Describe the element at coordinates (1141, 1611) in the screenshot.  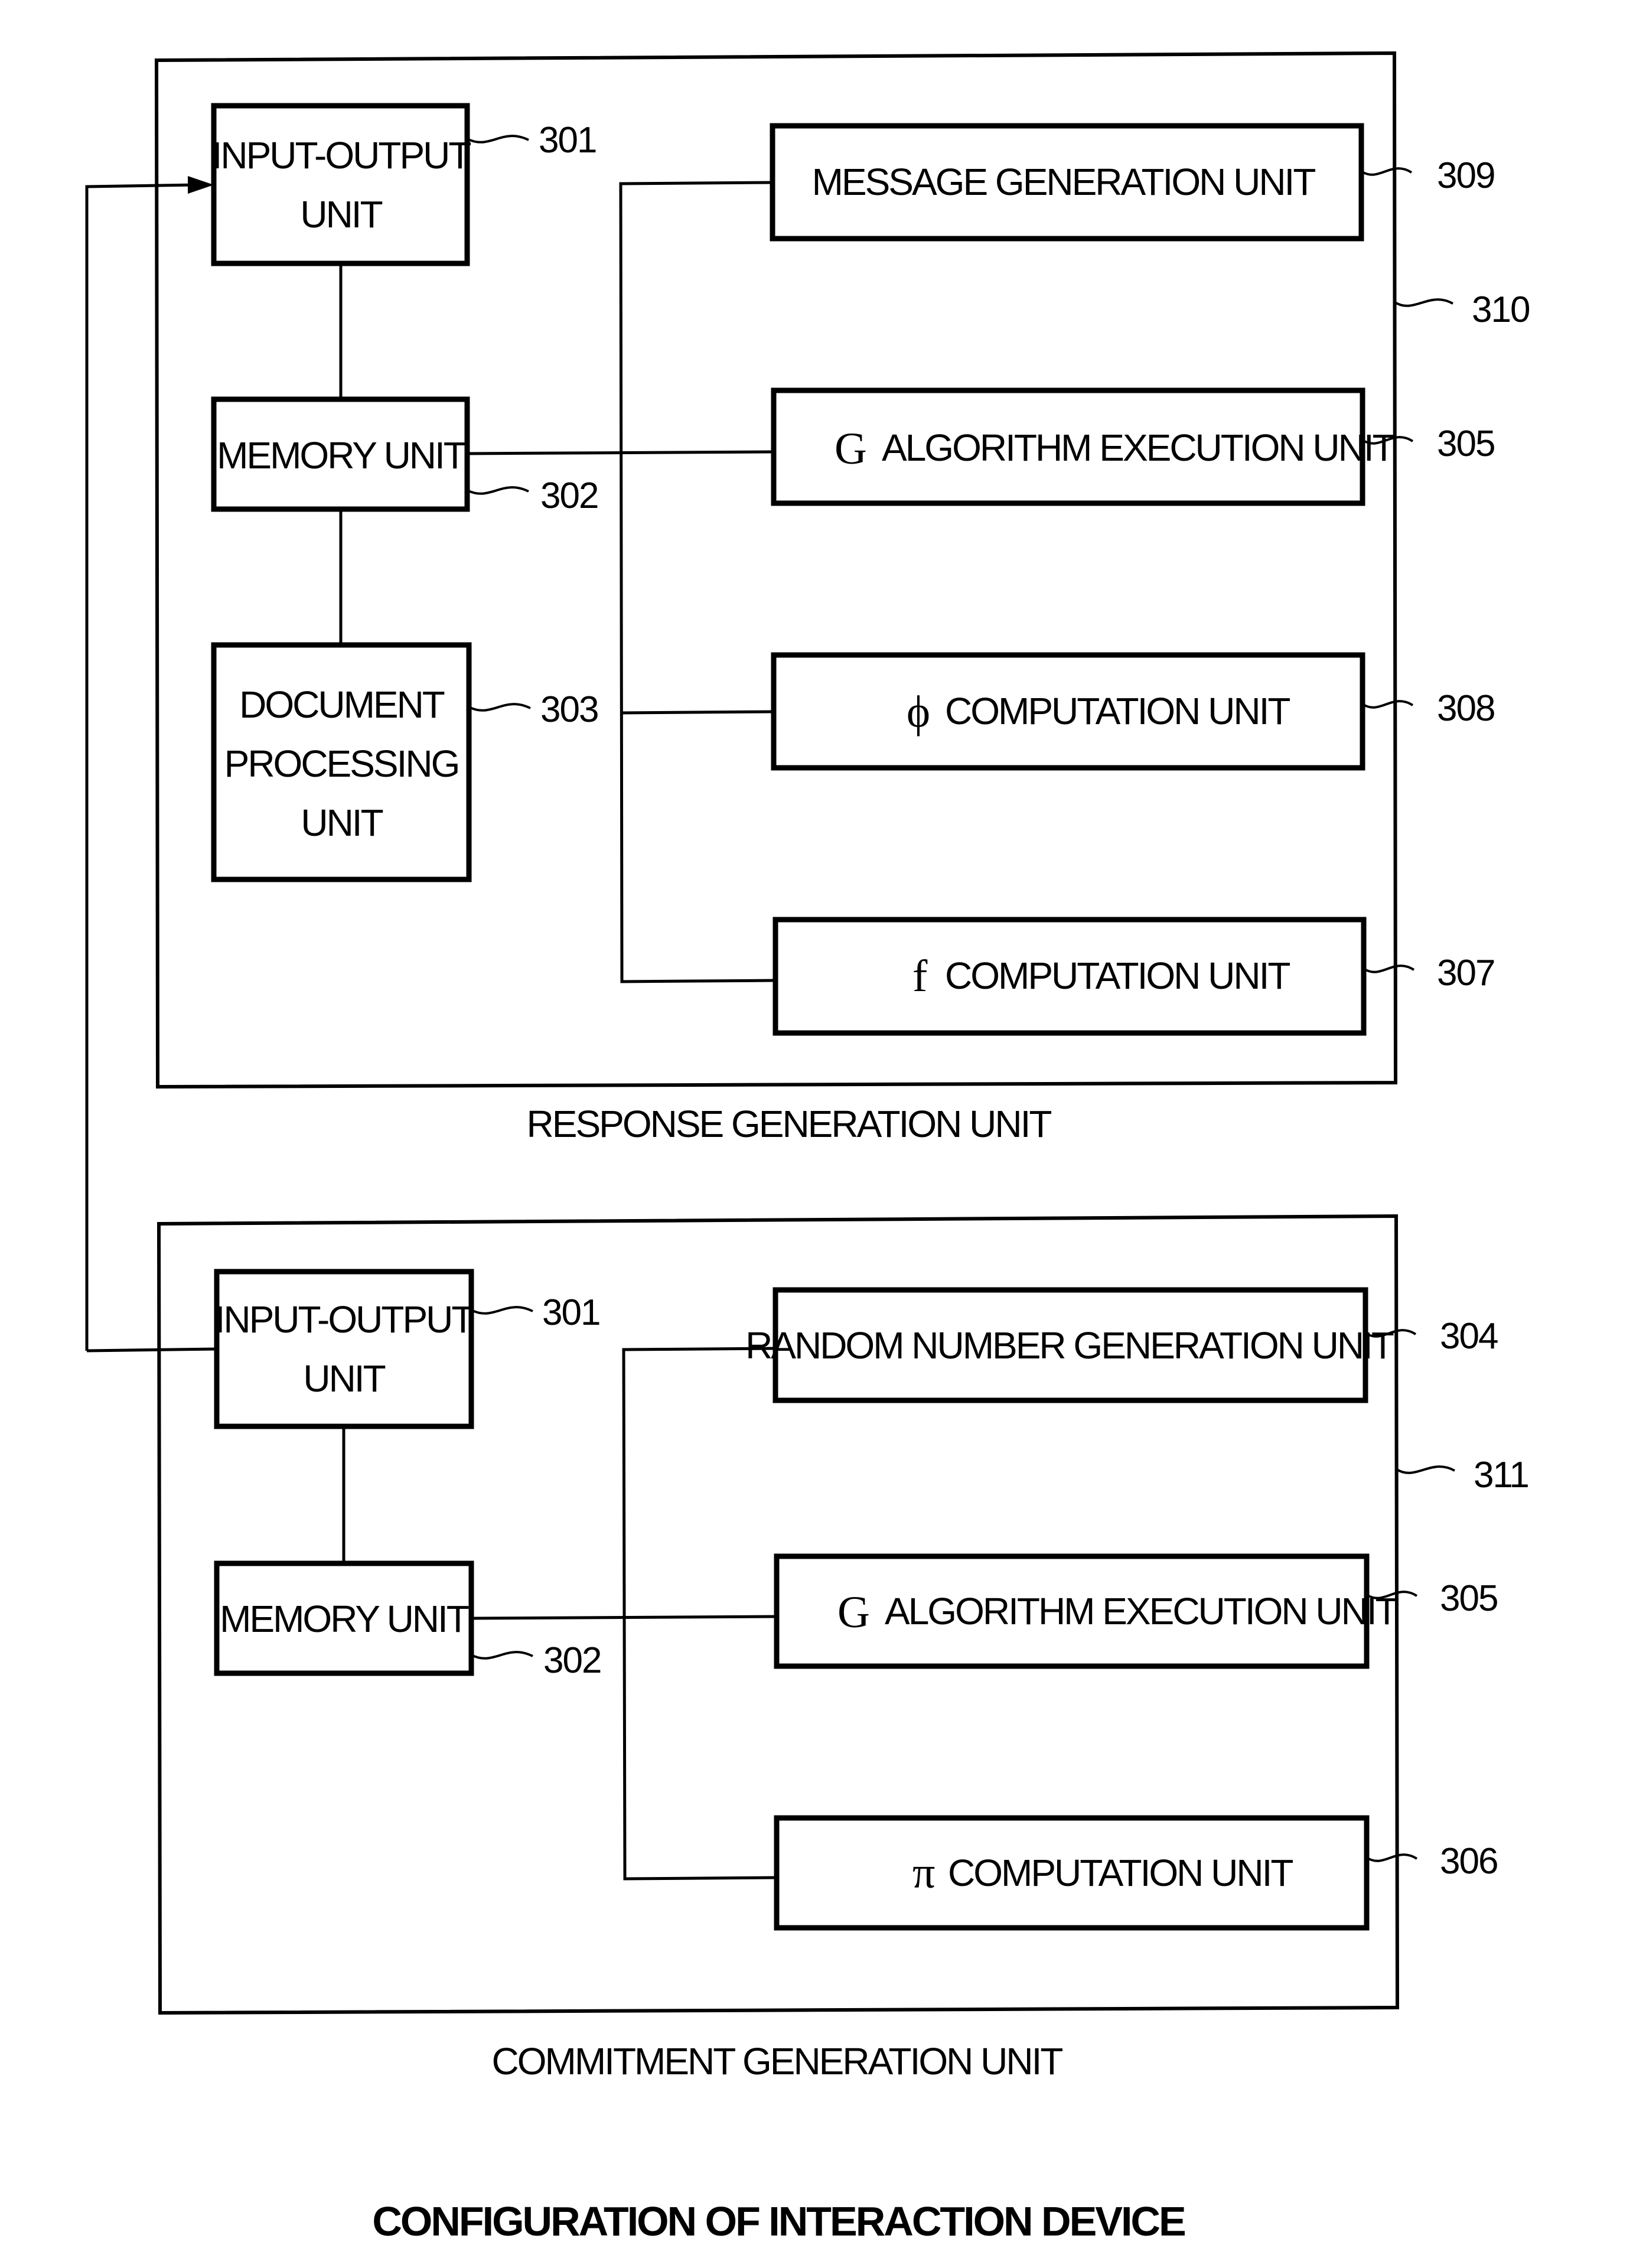
I see `g-algorithm-label-commitment: ALGORITHM EXECUTION UNIT` at that location.